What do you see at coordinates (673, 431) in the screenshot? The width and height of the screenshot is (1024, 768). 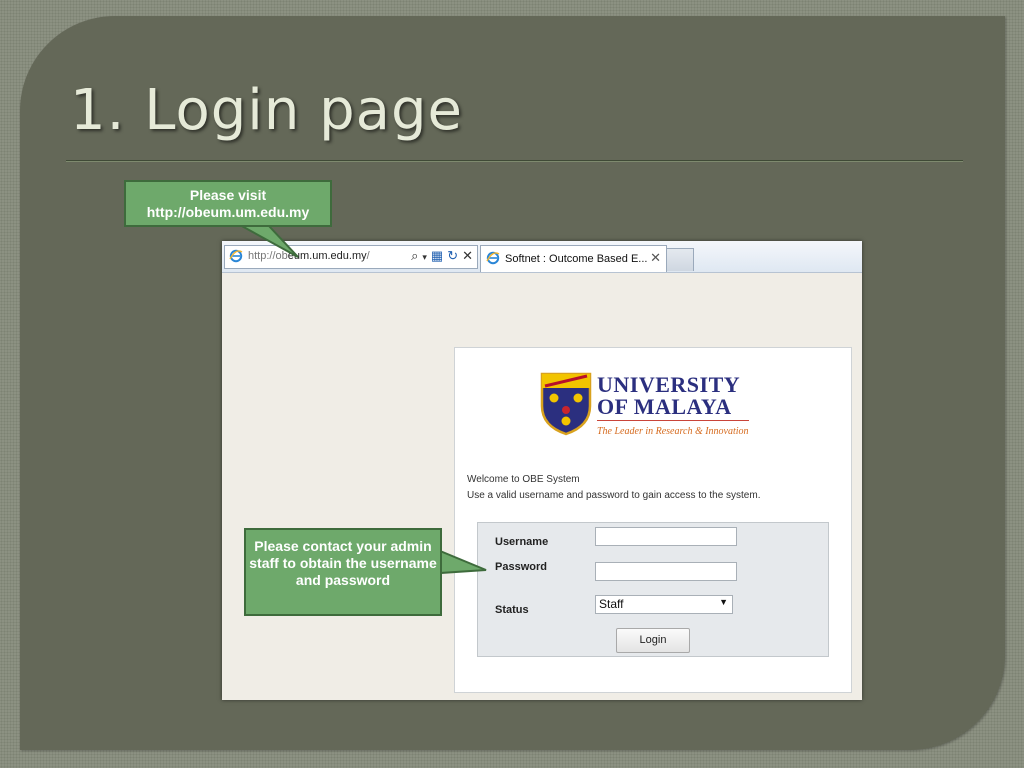 I see `logo-tagline: The Leader in Research & Innovation` at bounding box center [673, 431].